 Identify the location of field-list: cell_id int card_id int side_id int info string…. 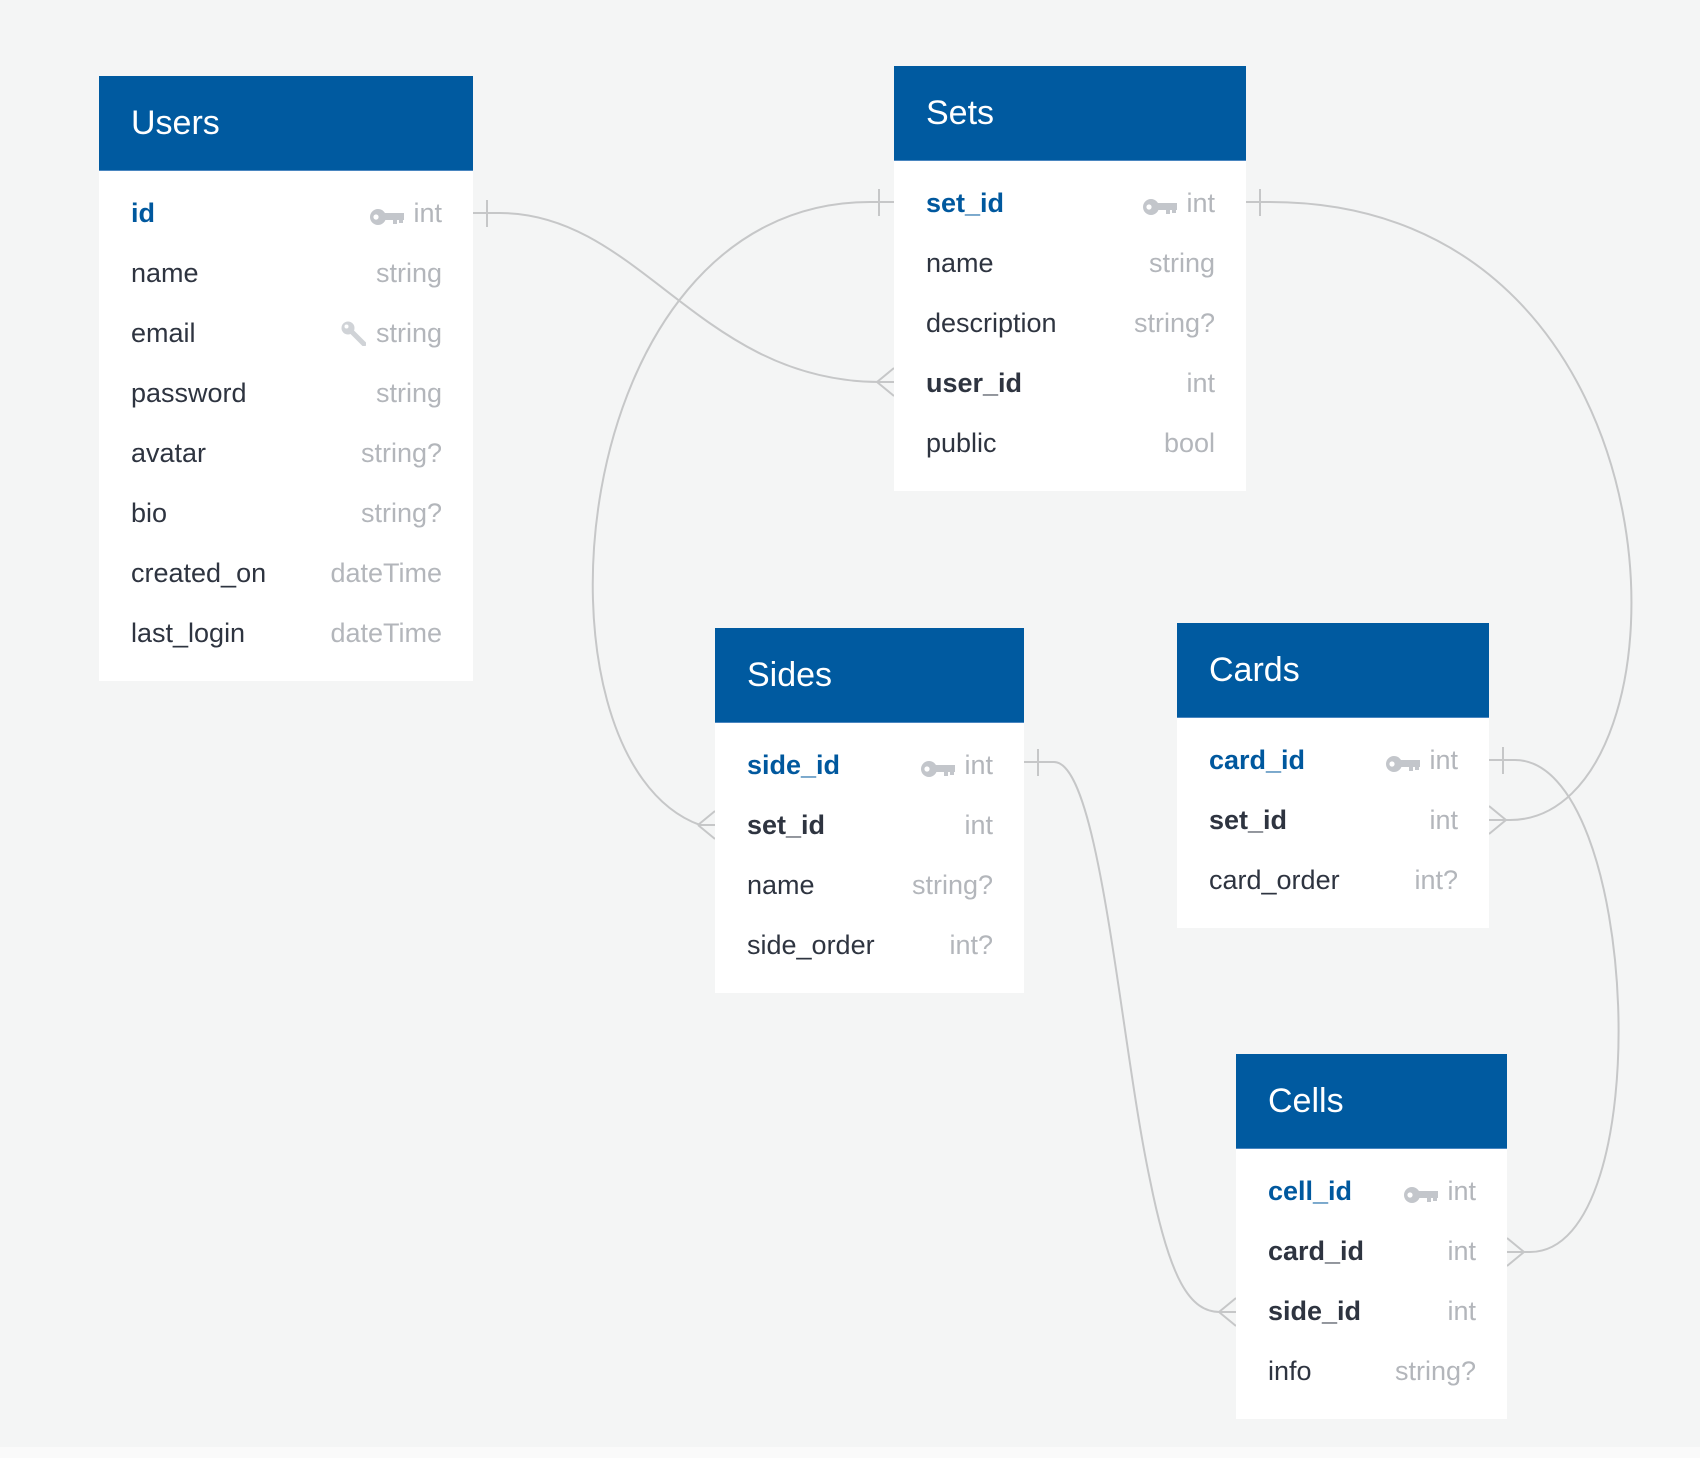
(1371, 1284).